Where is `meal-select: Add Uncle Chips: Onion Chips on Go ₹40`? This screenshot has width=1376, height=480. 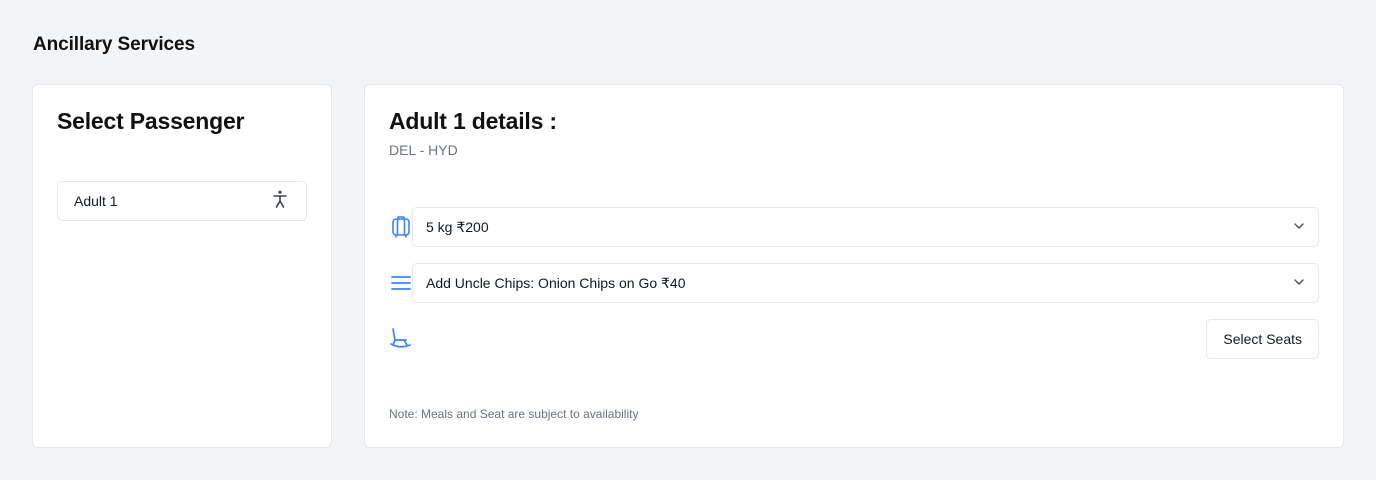 meal-select: Add Uncle Chips: Onion Chips on Go ₹40 is located at coordinates (865, 283).